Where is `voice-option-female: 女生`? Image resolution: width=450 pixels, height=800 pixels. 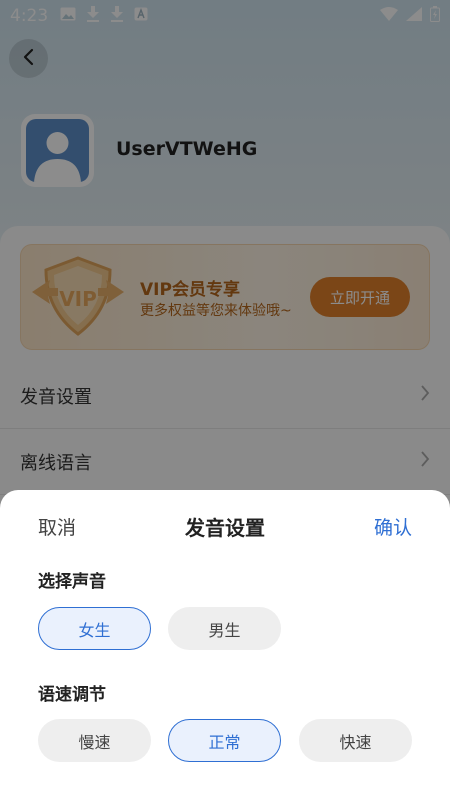 voice-option-female: 女生 is located at coordinates (94, 628).